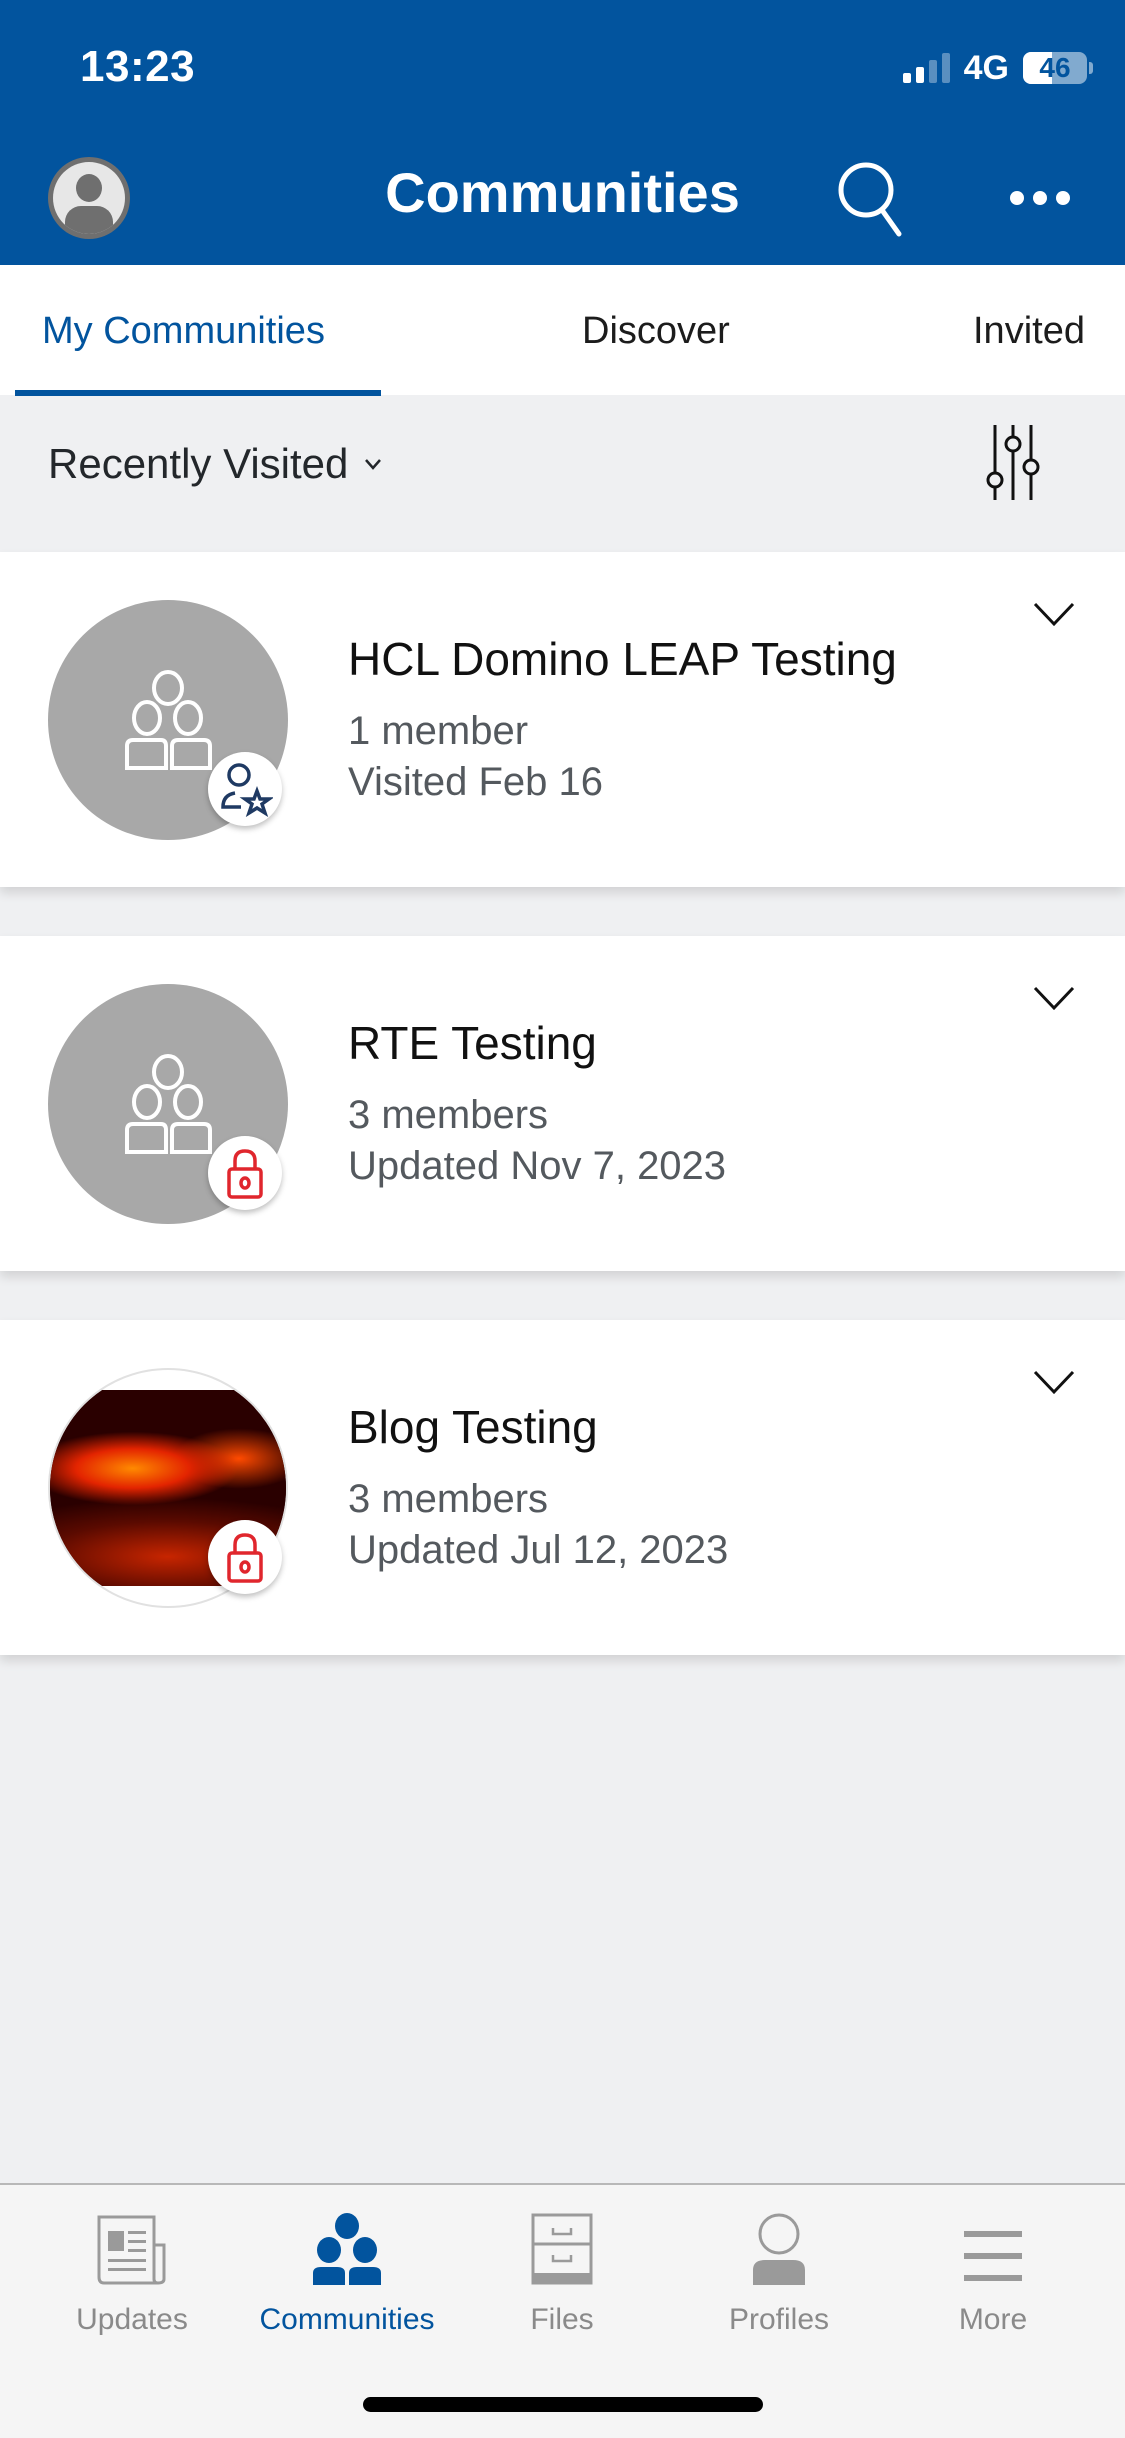  I want to click on status-indicators: 4G 46, so click(997, 68).